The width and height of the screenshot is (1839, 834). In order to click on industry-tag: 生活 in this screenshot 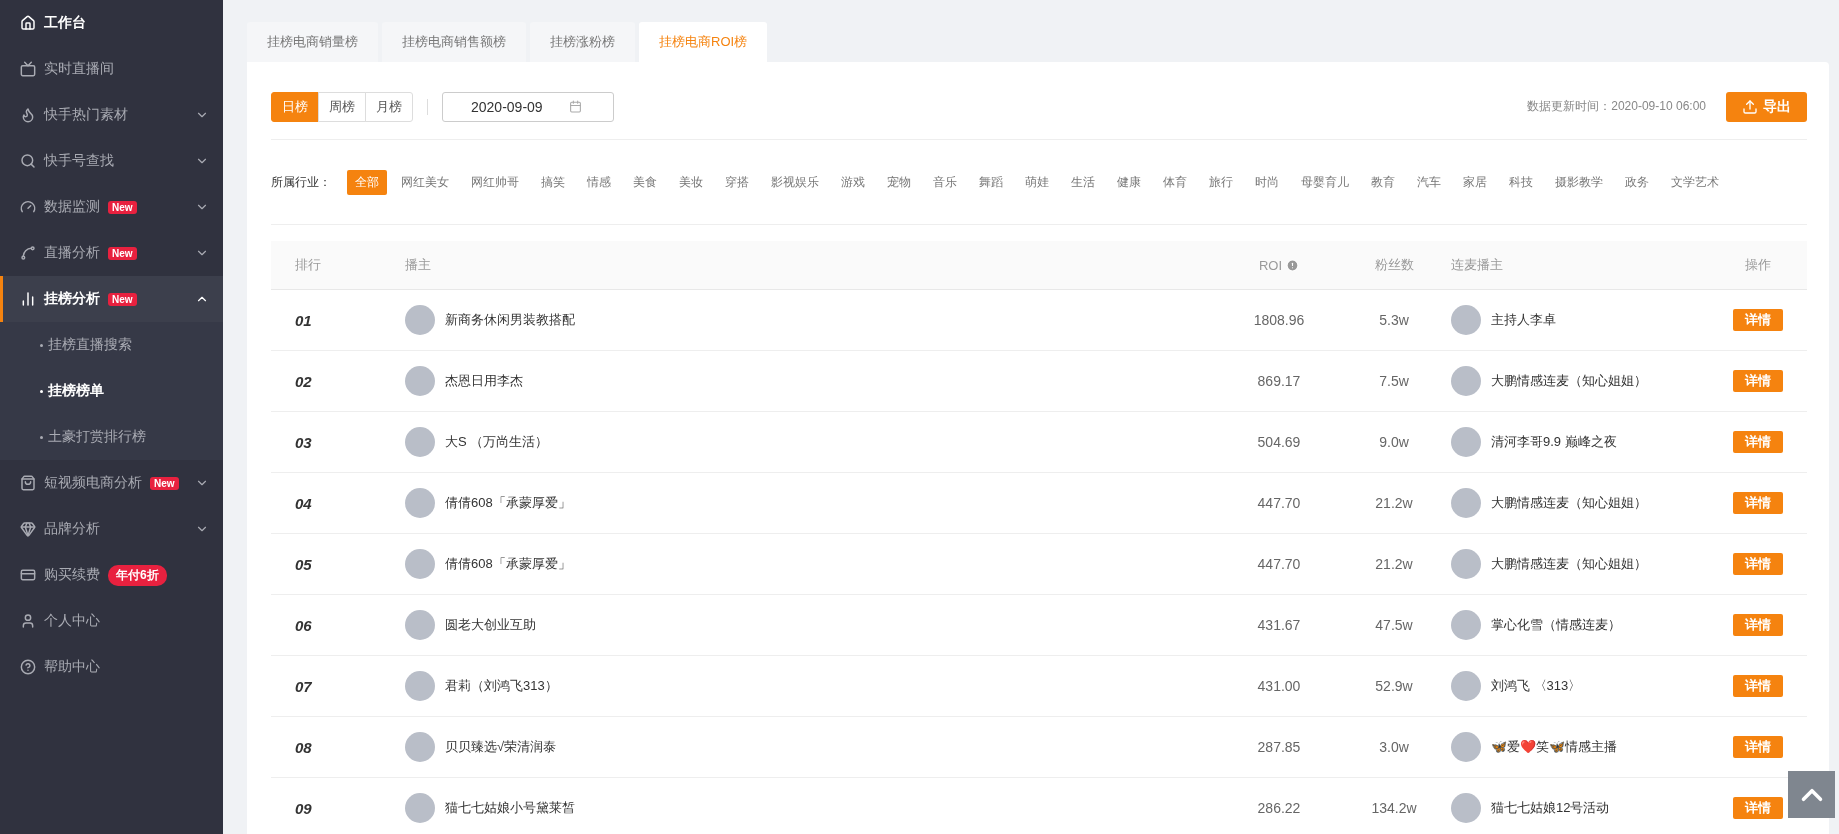, I will do `click(1083, 182)`.